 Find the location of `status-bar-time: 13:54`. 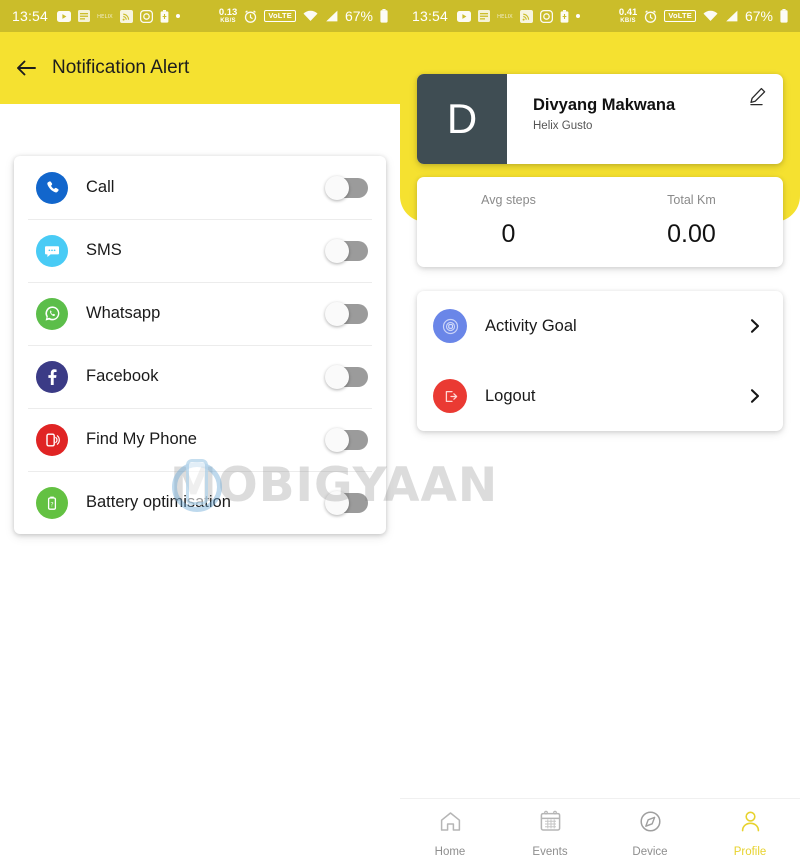

status-bar-time: 13:54 is located at coordinates (30, 16).